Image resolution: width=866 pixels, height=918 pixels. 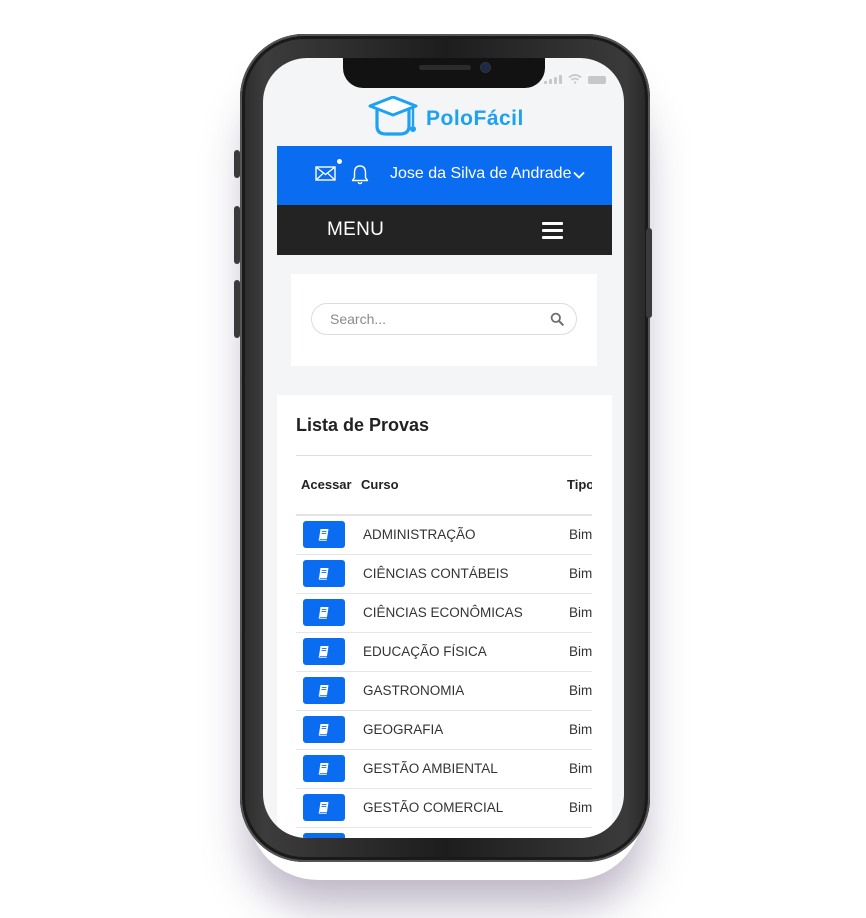 What do you see at coordinates (363, 425) in the screenshot?
I see `list-title: Lista de Provas` at bounding box center [363, 425].